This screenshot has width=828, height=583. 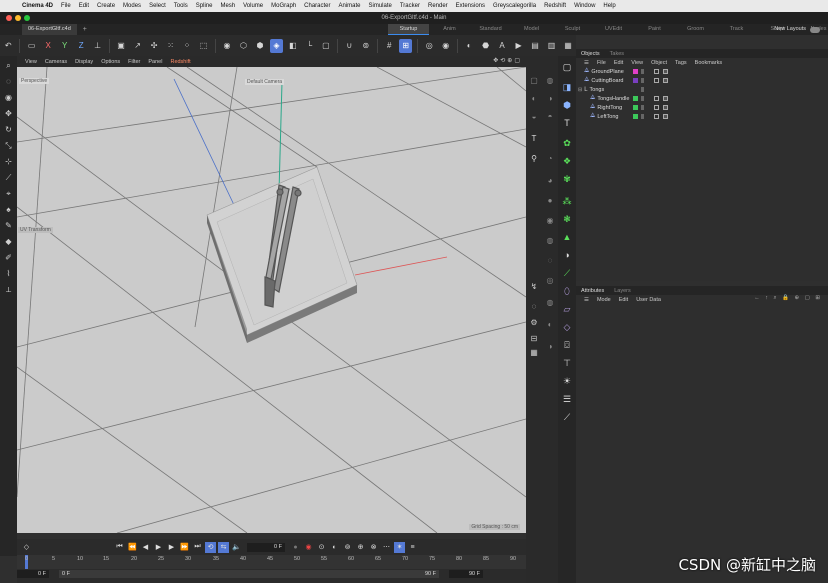 What do you see at coordinates (373, 547) in the screenshot?
I see `key-param-icon: ⊗` at bounding box center [373, 547].